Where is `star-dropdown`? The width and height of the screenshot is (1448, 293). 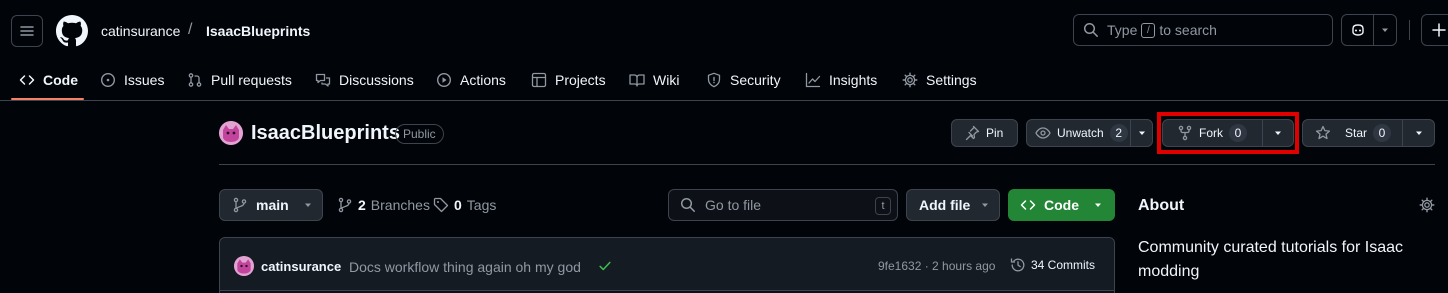 star-dropdown is located at coordinates (1418, 133).